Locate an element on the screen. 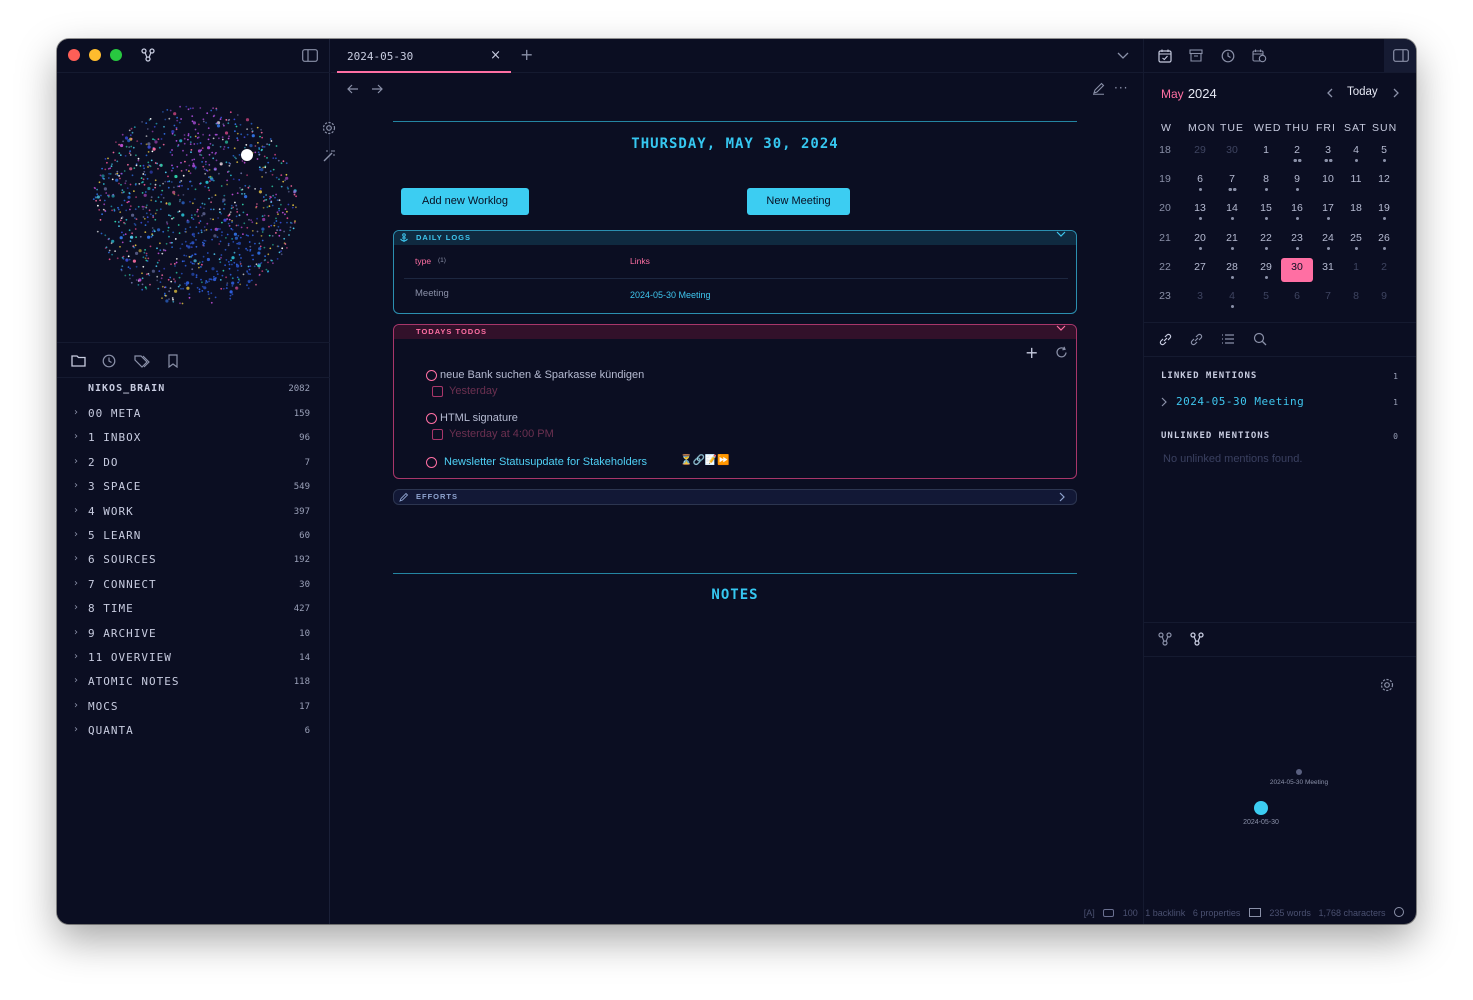 This screenshot has width=1473, height=1000. calendar-day: 1 is located at coordinates (1356, 267).